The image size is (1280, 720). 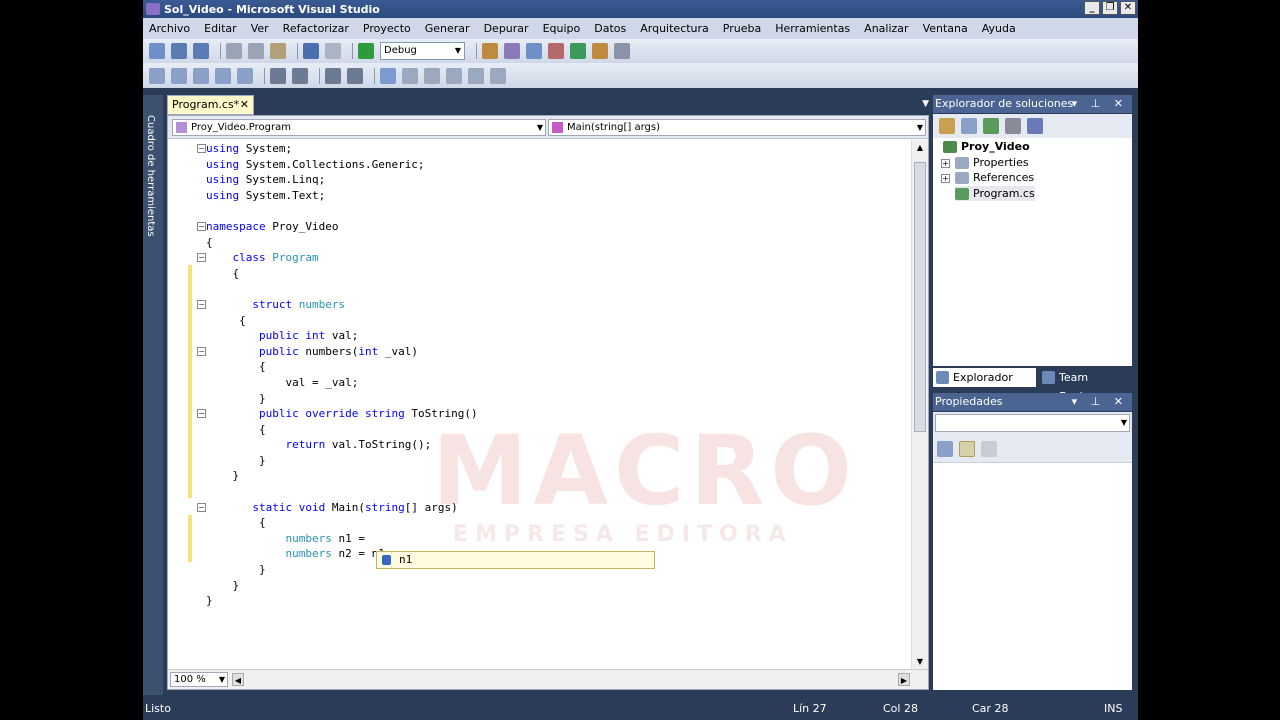 What do you see at coordinates (342, 227) in the screenshot?
I see `code-line: namespace Proy_Video` at bounding box center [342, 227].